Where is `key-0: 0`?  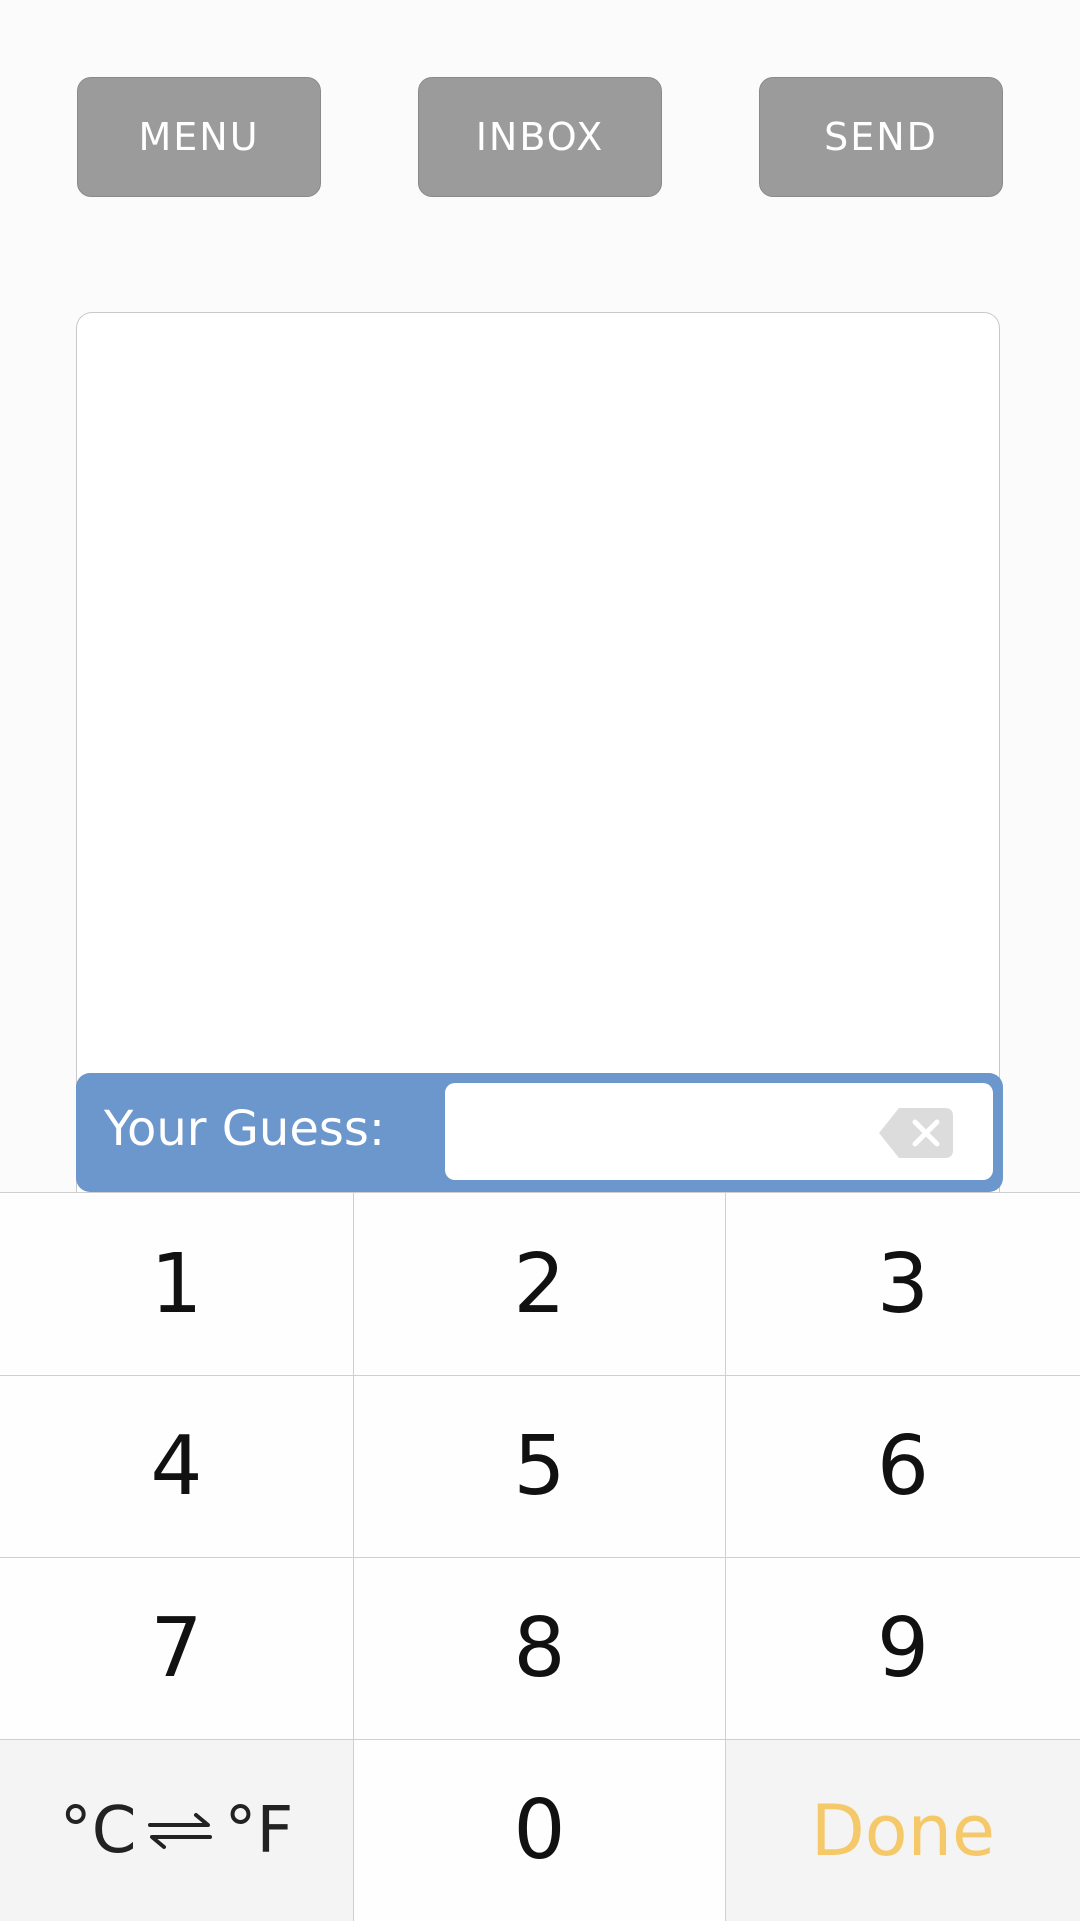
key-0: 0 is located at coordinates (539, 1830).